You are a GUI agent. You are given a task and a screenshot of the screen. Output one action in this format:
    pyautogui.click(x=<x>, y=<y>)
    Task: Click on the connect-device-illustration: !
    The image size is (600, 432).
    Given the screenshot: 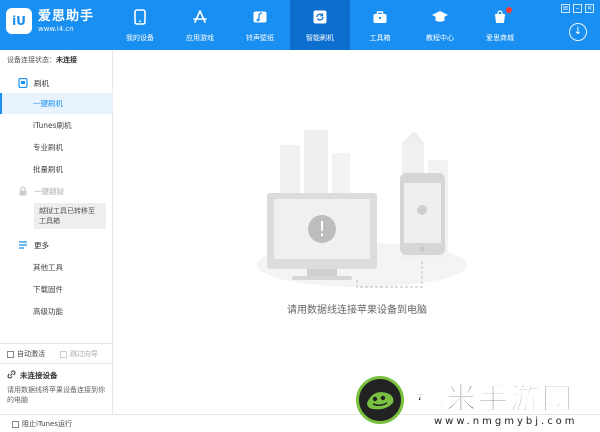 What is the action you would take?
    pyautogui.click(x=362, y=209)
    